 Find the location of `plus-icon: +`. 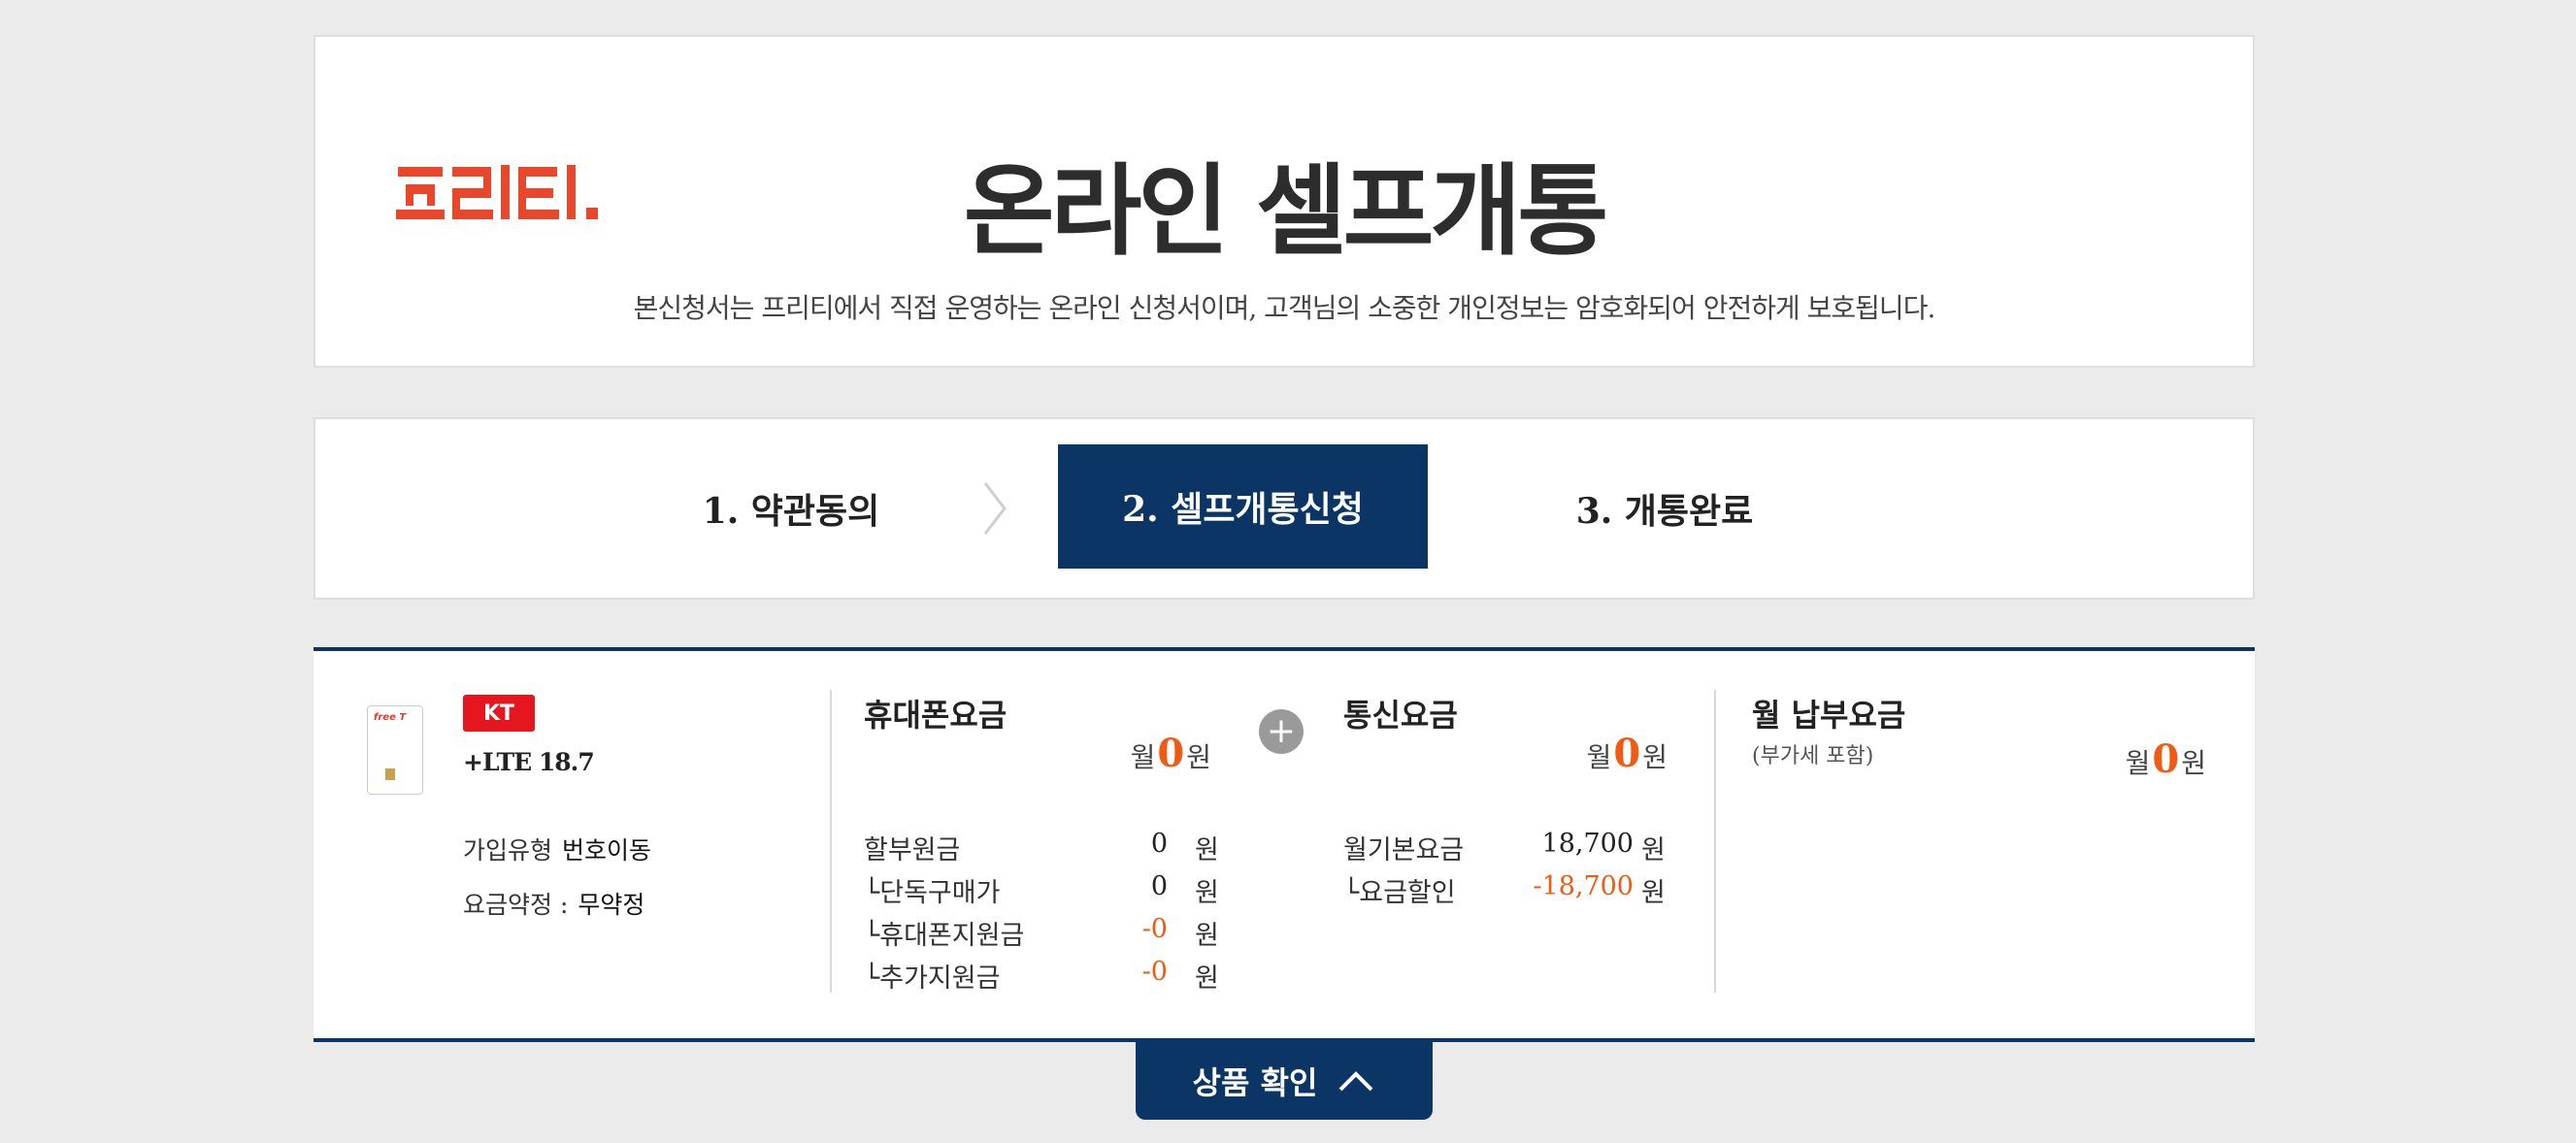

plus-icon: + is located at coordinates (1281, 731).